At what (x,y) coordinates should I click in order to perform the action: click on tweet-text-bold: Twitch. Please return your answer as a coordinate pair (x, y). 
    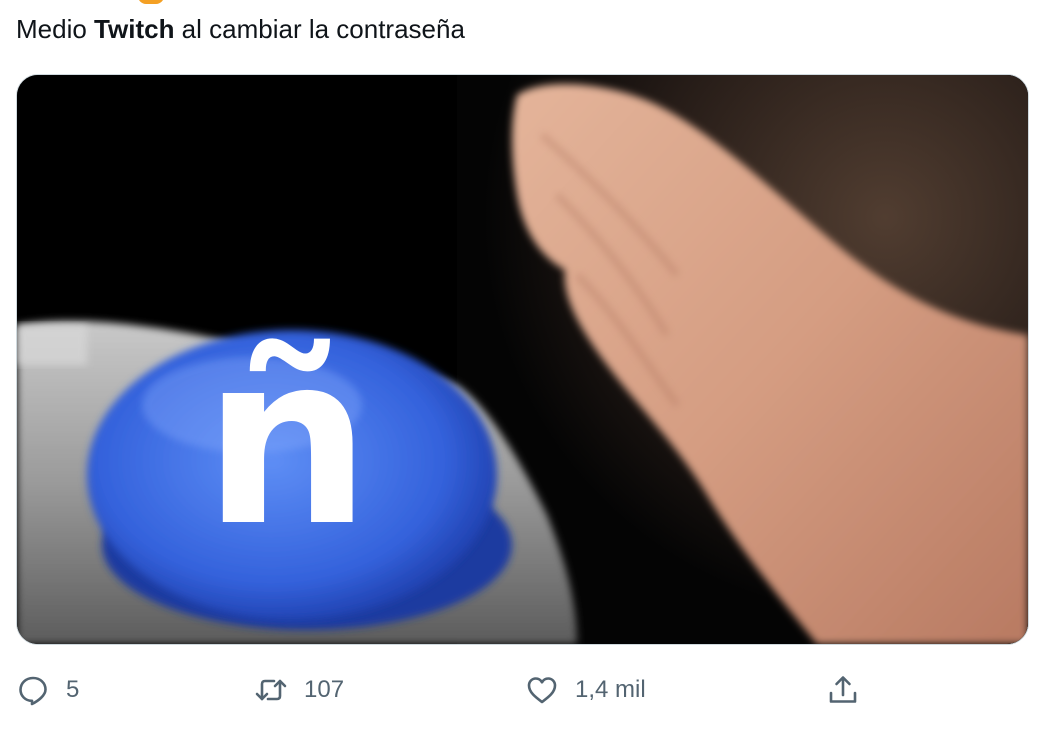
    Looking at the image, I should click on (134, 29).